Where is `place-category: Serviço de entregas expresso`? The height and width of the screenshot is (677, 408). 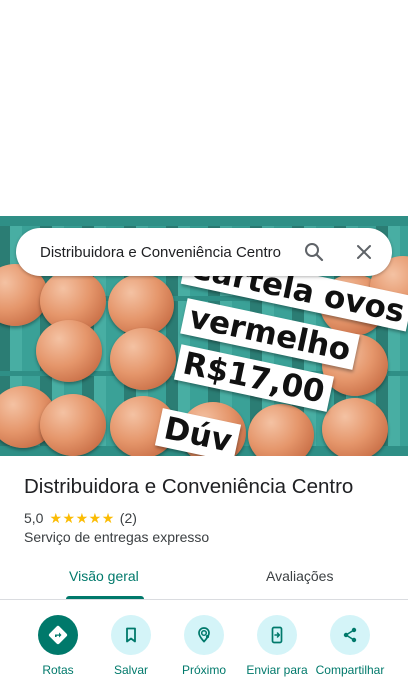
place-category: Serviço de entregas expresso is located at coordinates (117, 537).